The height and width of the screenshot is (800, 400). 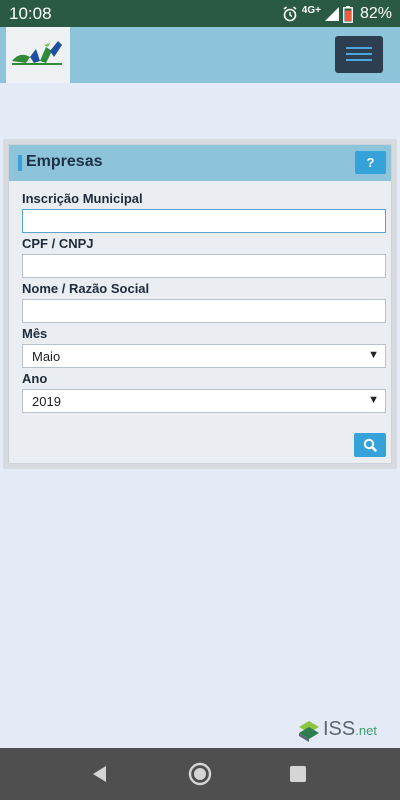 I want to click on network-type: 4G+, so click(x=311, y=10).